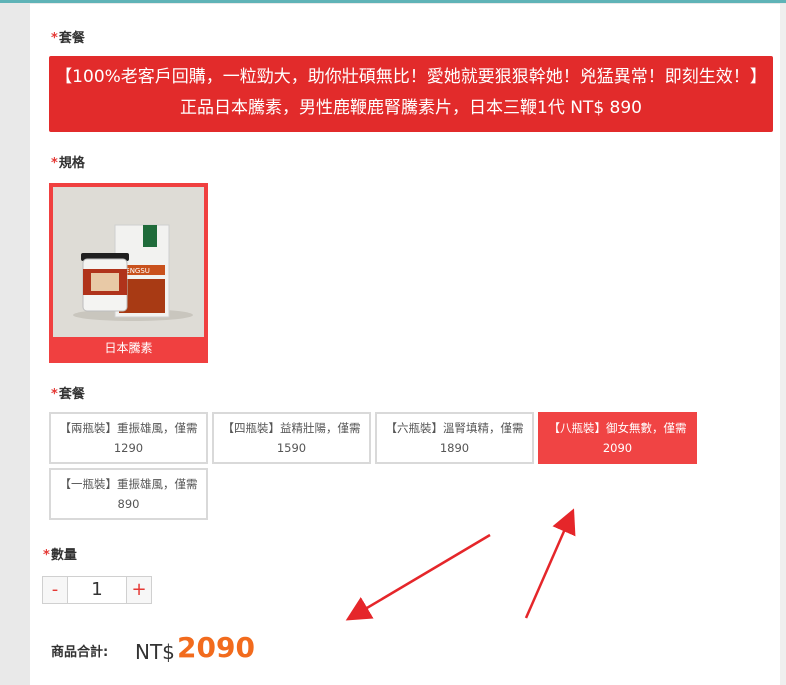 The height and width of the screenshot is (685, 786). I want to click on total-price: 2090, so click(216, 647).